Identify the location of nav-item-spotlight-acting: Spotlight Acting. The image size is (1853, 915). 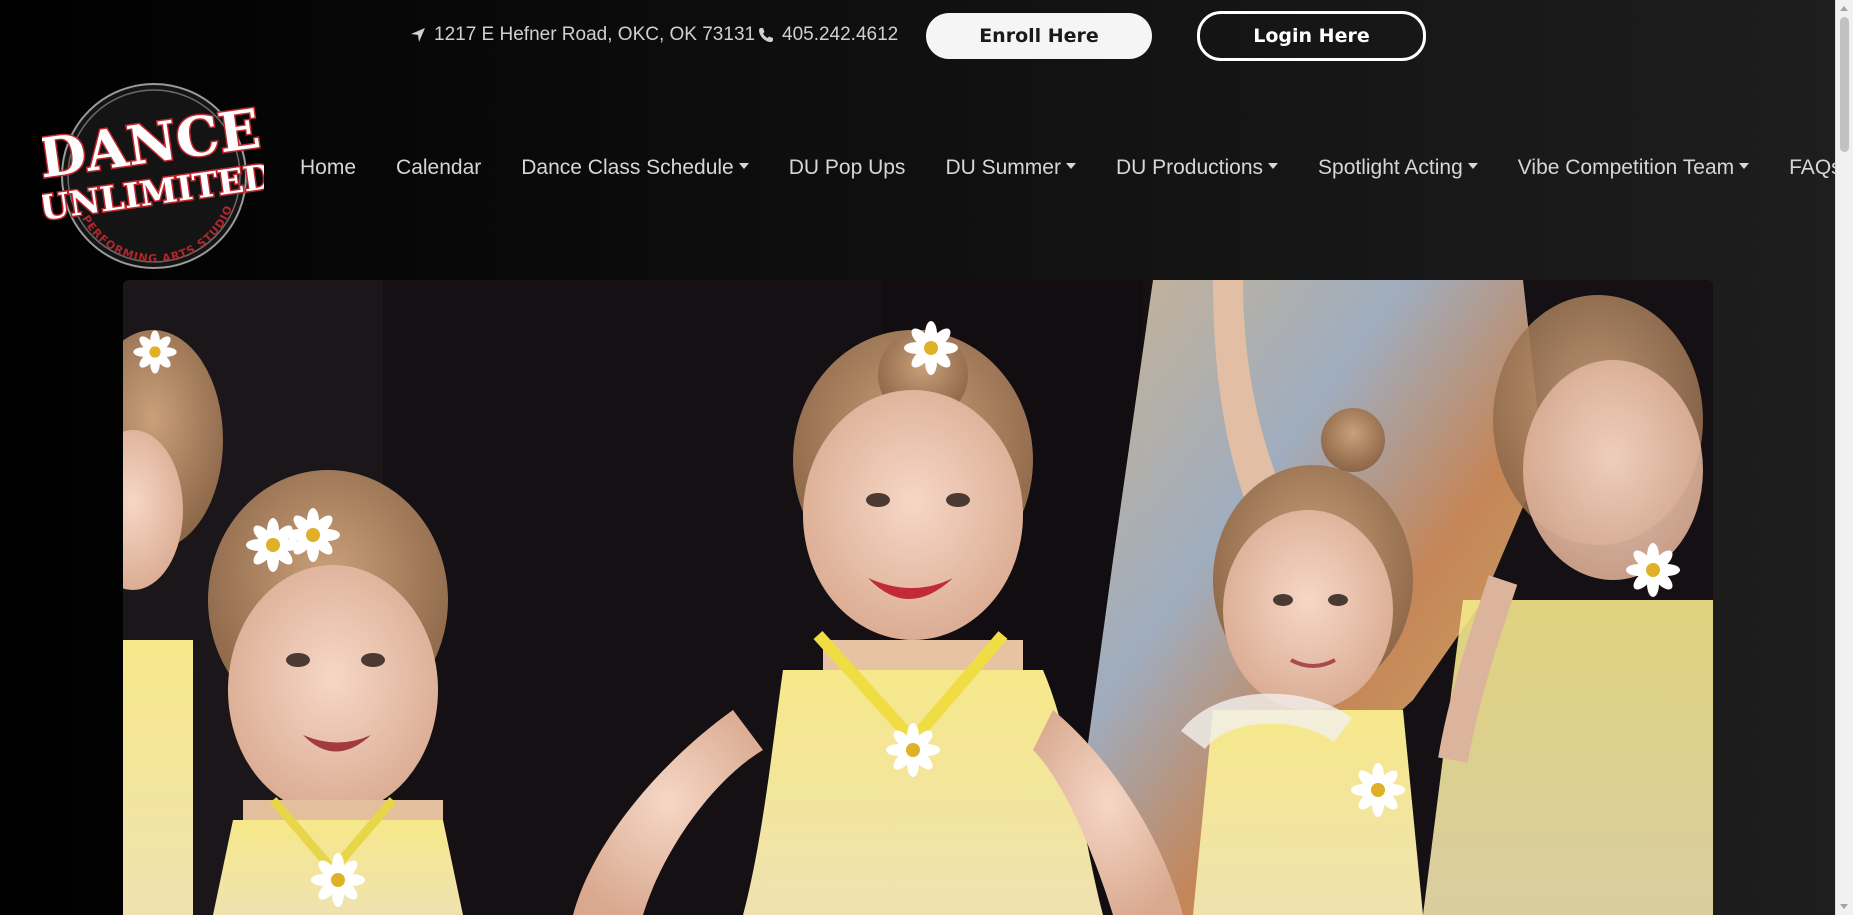
(1398, 168).